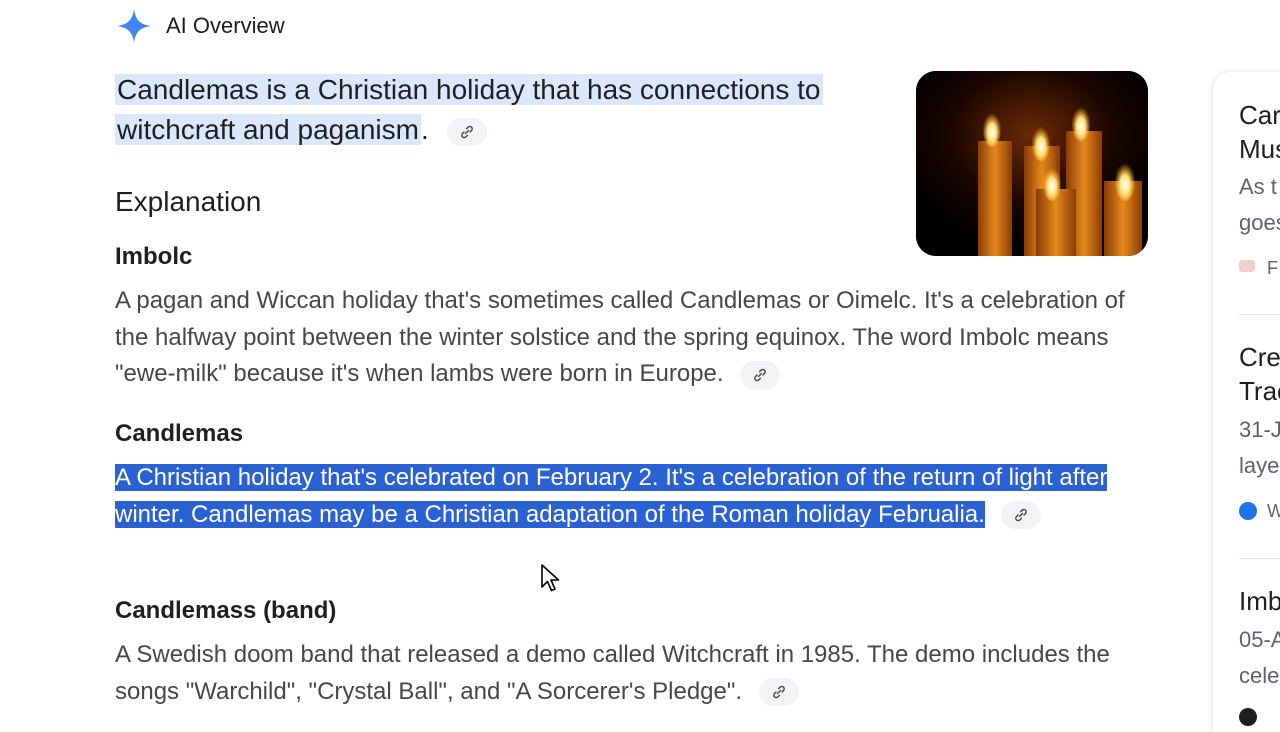  I want to click on explanation-heading: Explanation, so click(188, 201).